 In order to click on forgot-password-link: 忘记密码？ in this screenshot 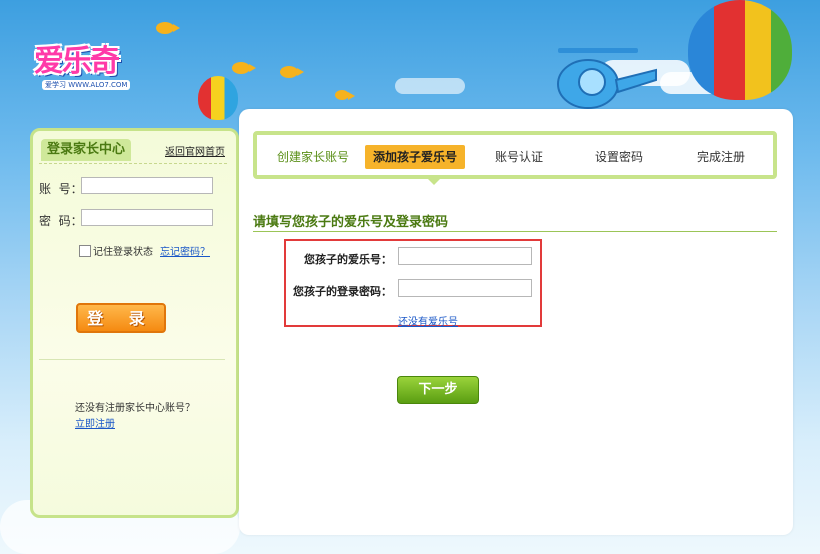, I will do `click(185, 250)`.